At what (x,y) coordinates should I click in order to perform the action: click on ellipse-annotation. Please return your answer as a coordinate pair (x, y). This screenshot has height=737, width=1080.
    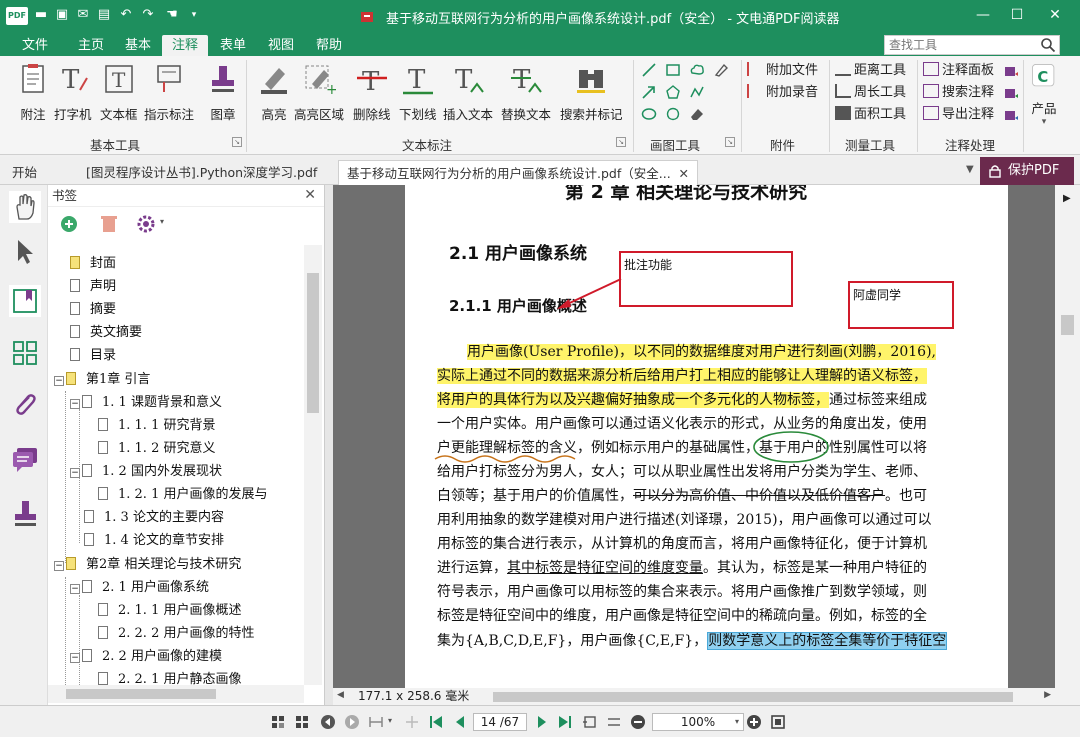
    Looking at the image, I should click on (791, 447).